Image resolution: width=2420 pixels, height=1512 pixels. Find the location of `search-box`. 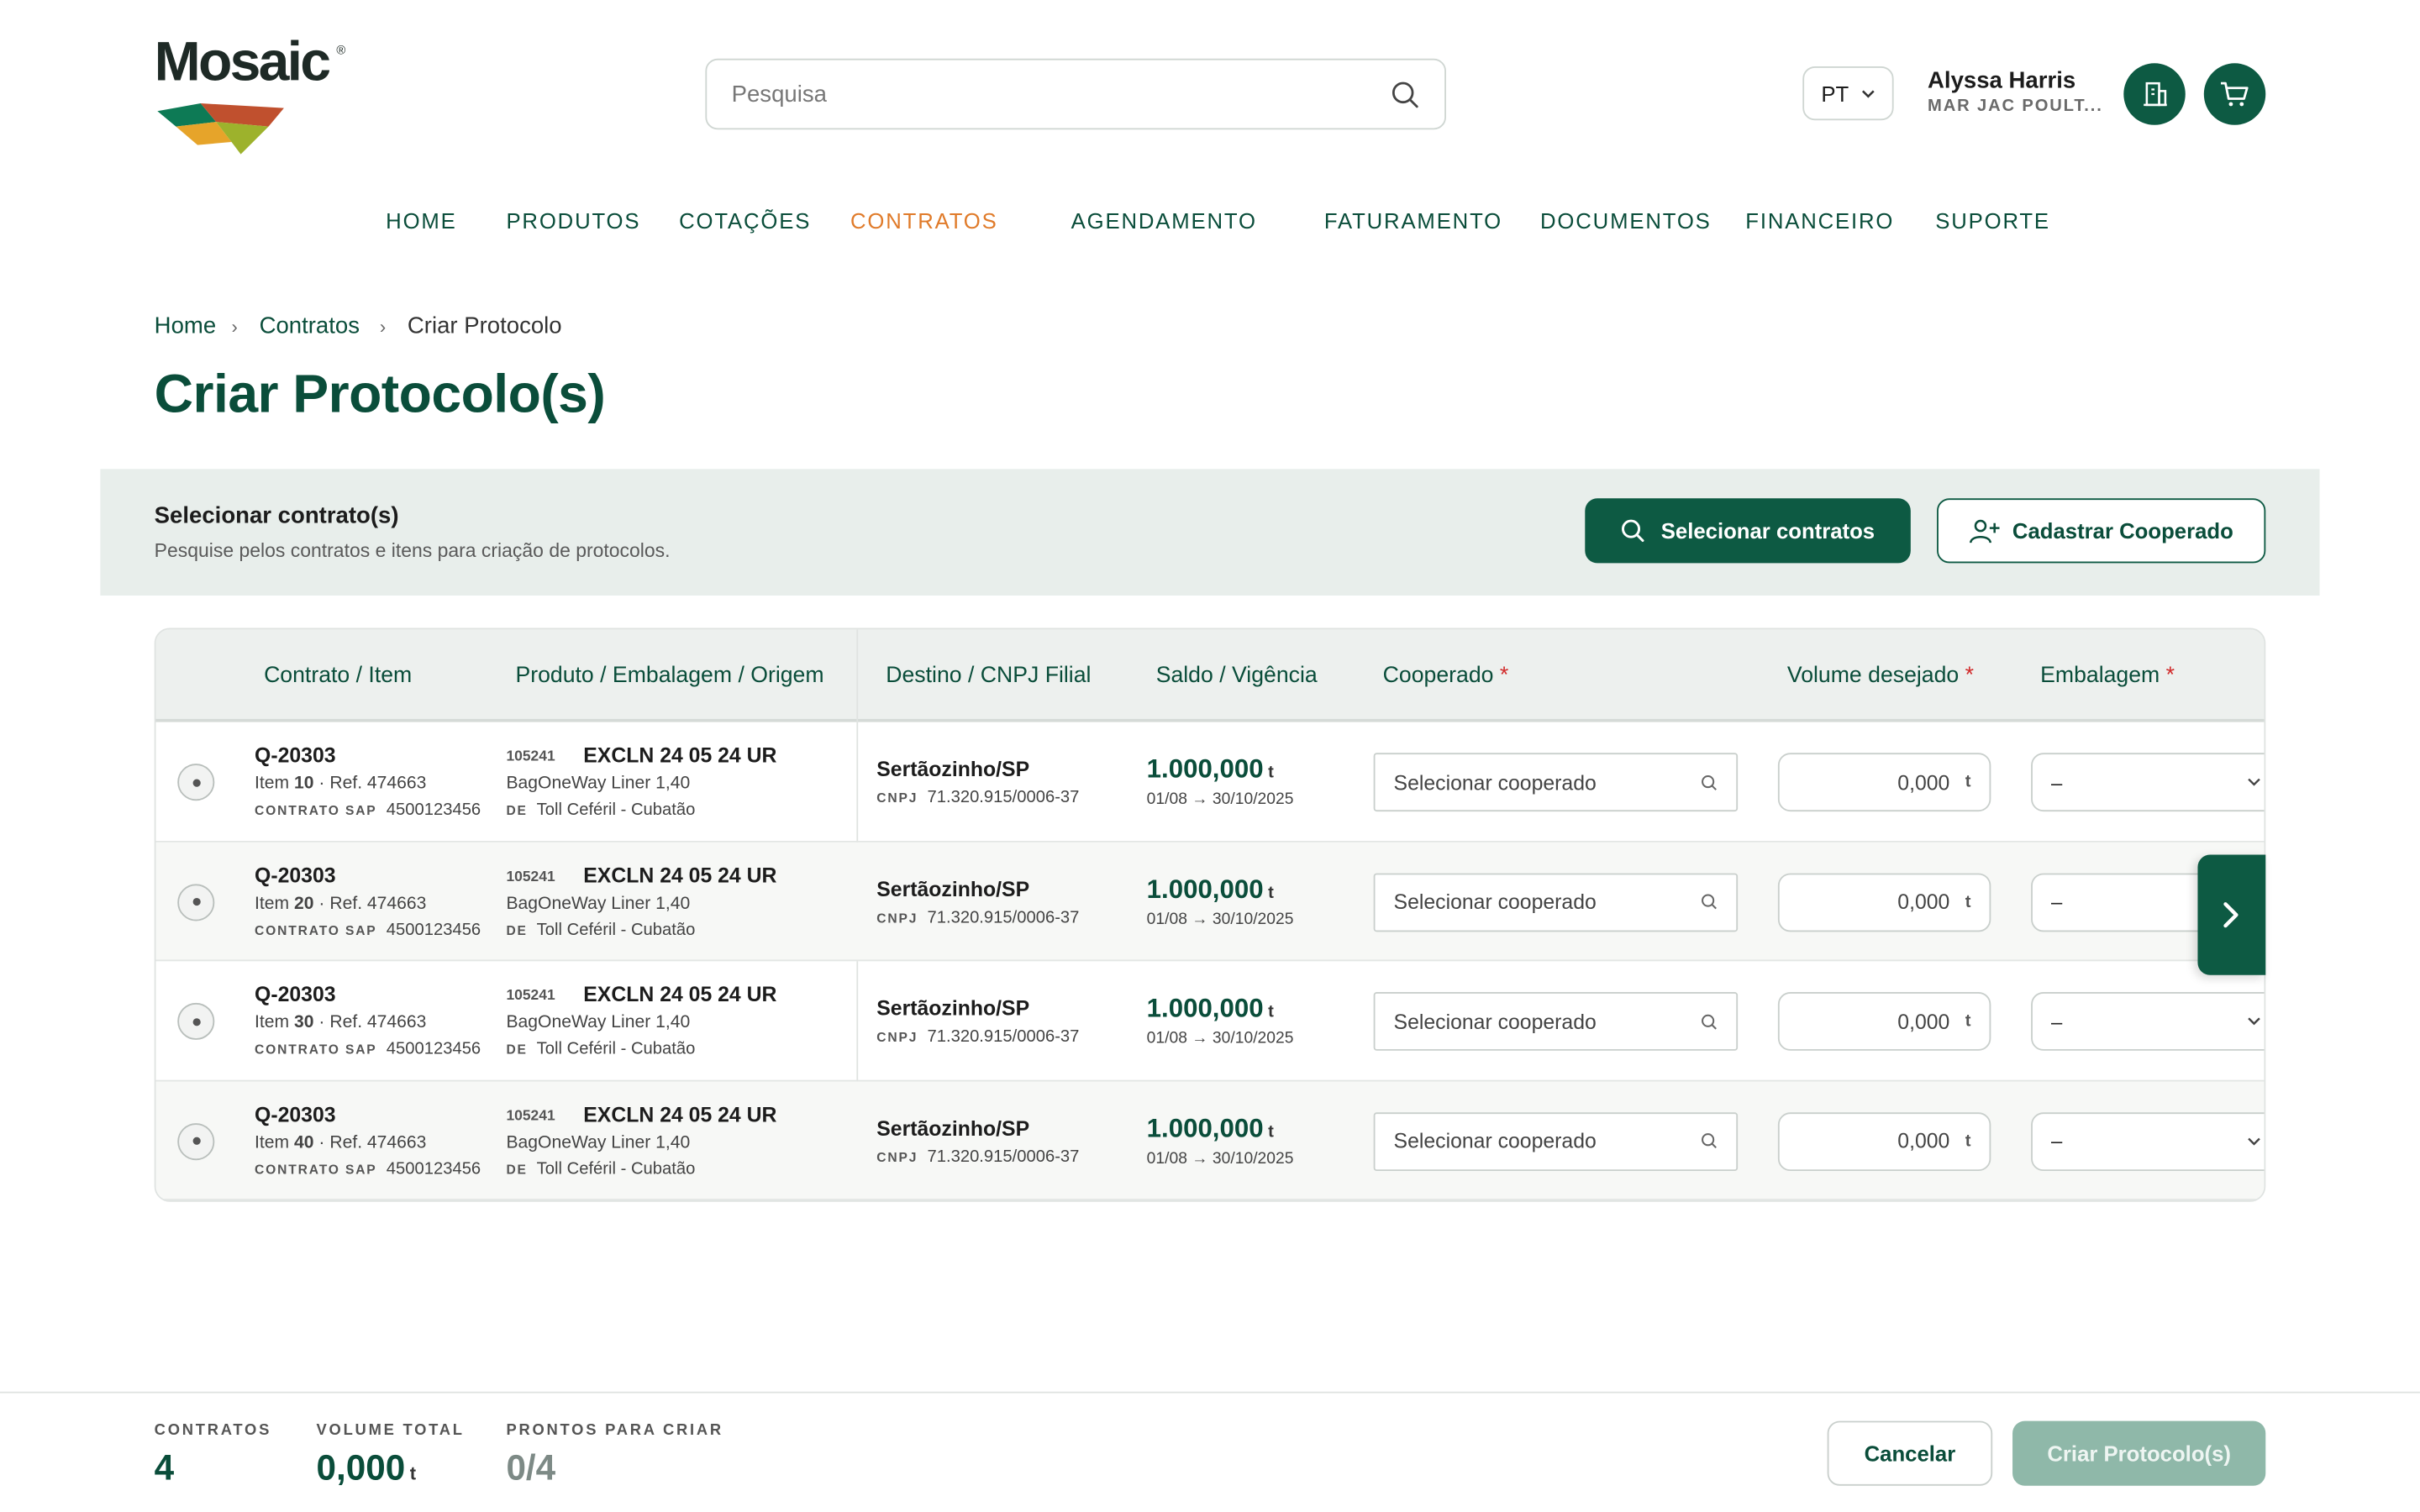

search-box is located at coordinates (1075, 94).